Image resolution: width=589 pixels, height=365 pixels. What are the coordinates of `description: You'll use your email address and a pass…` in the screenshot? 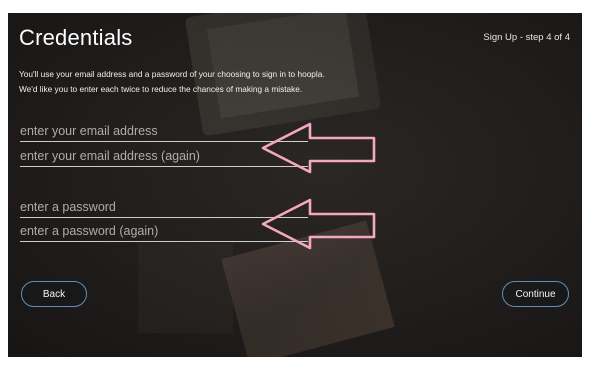 It's located at (172, 81).